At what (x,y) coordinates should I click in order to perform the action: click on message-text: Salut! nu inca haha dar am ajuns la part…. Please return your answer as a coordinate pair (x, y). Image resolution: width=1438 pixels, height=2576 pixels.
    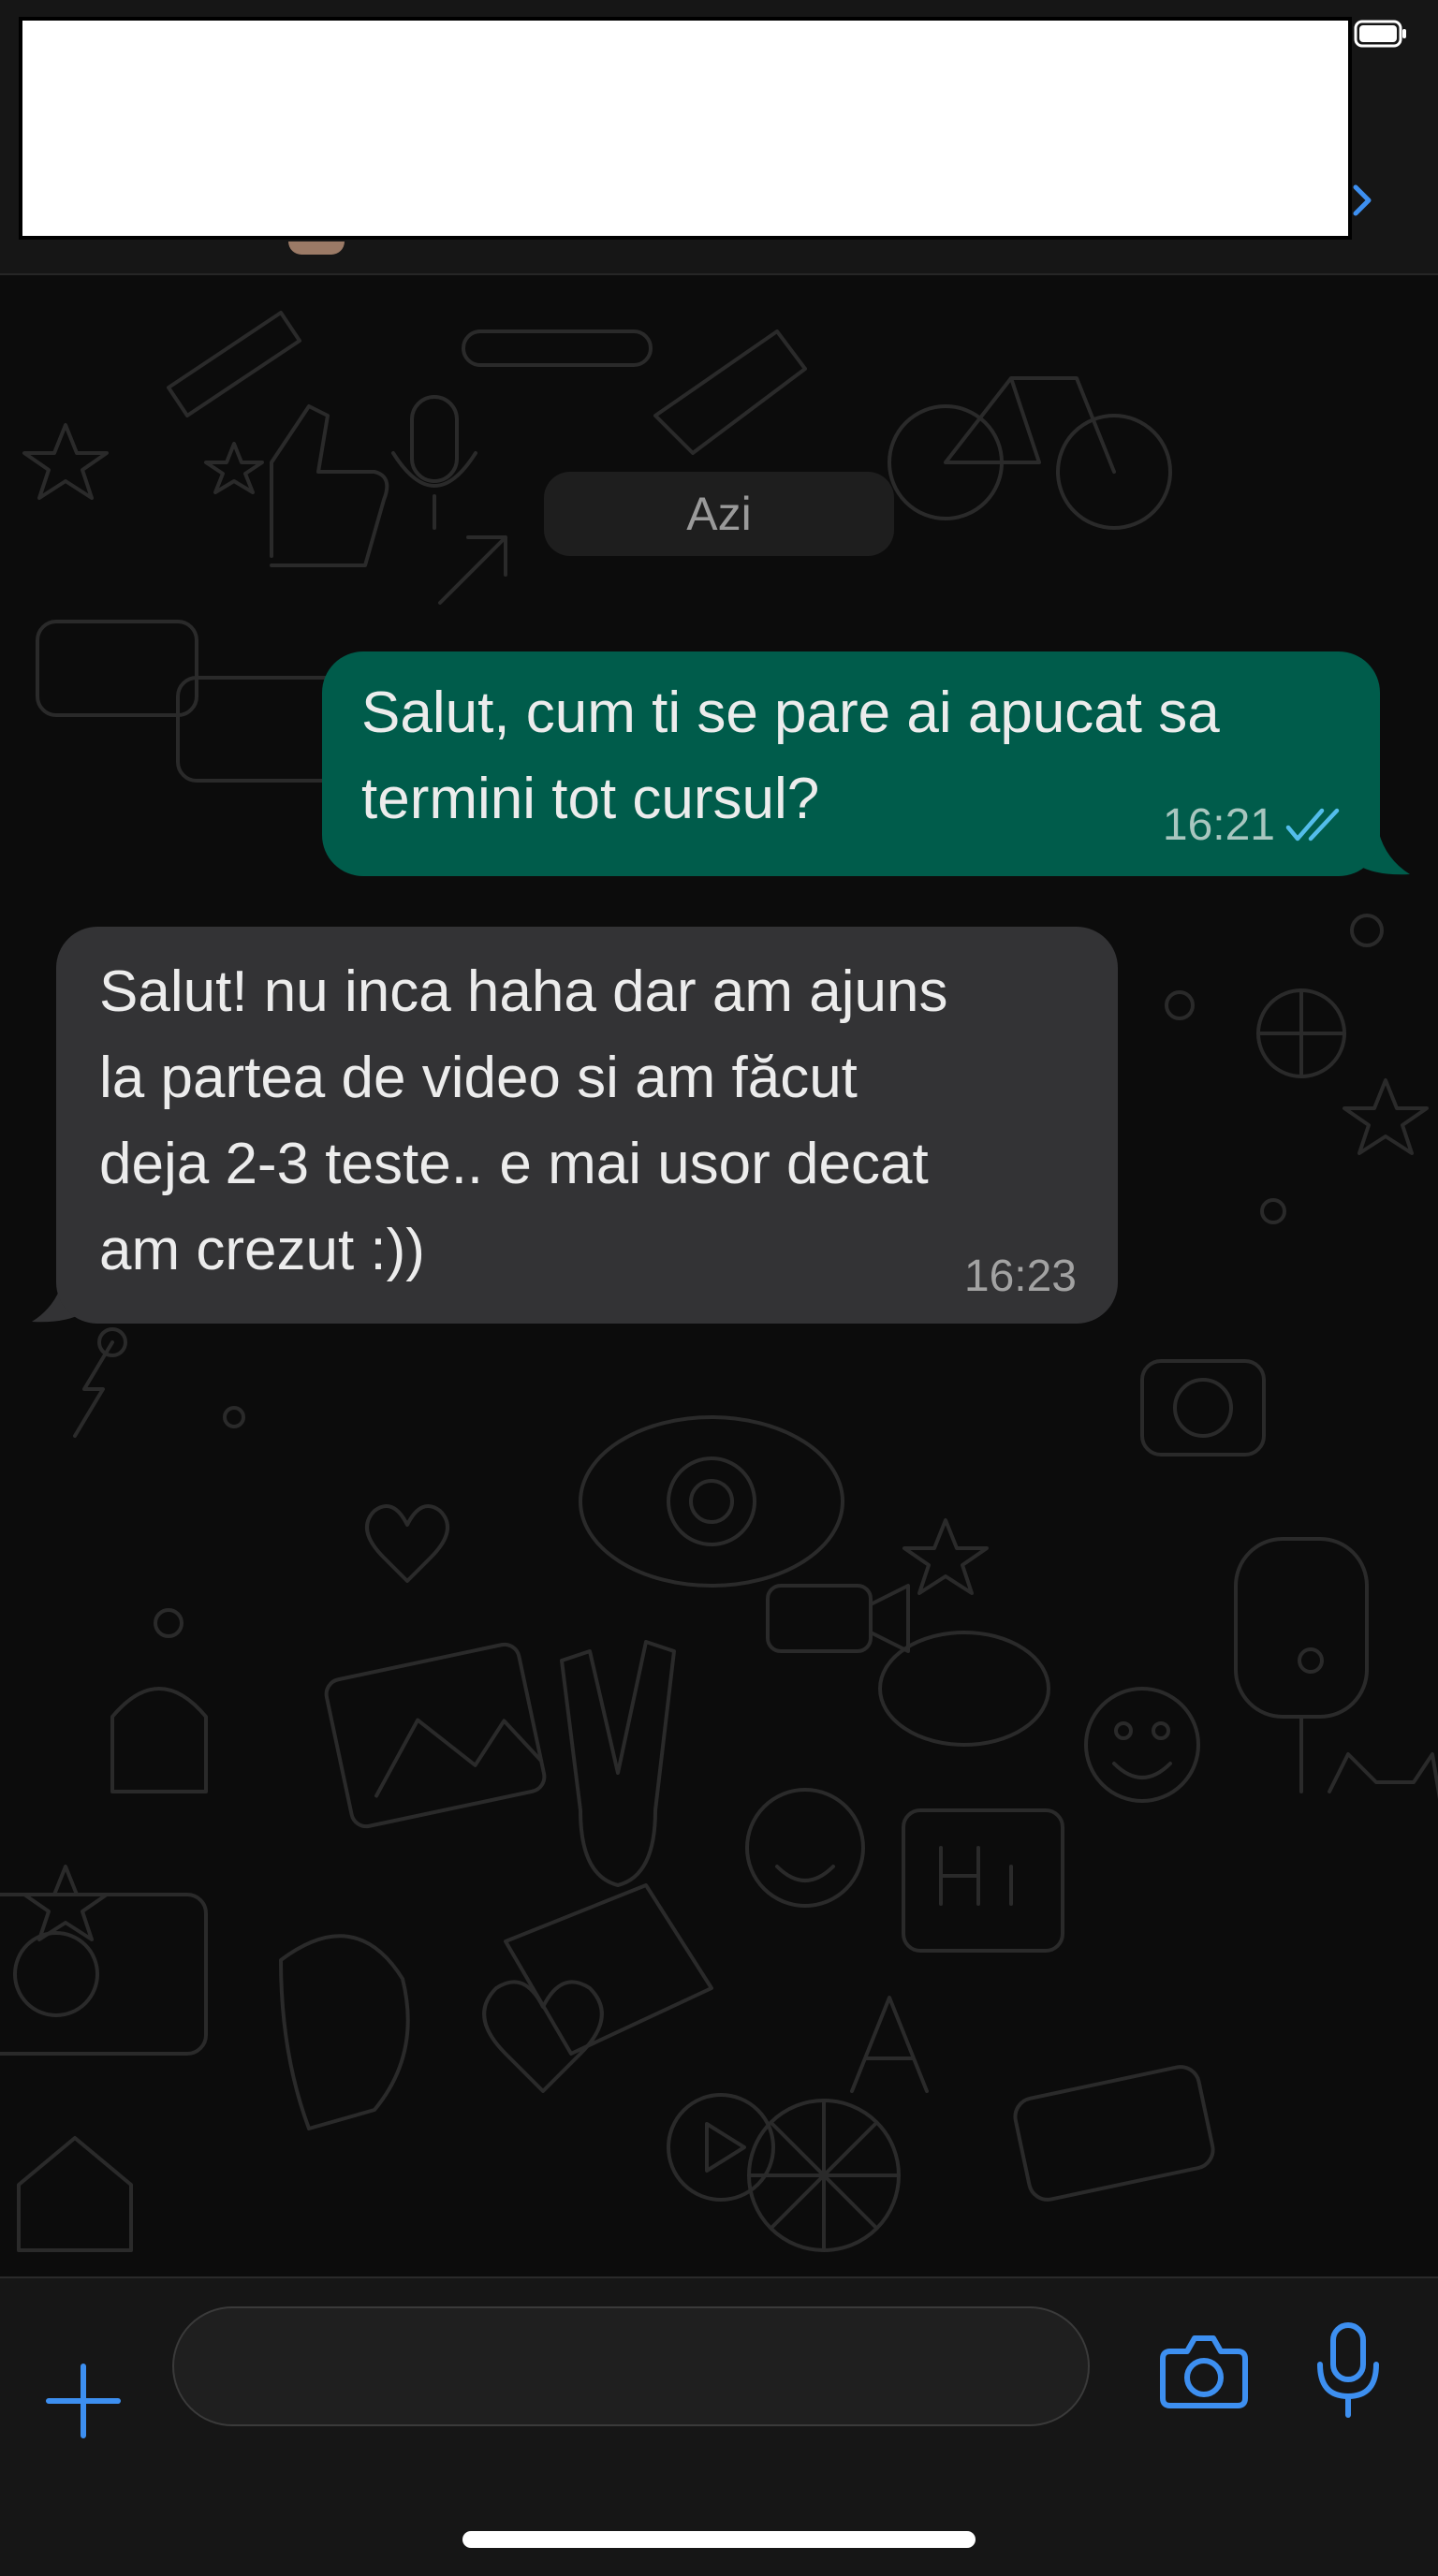
    Looking at the image, I should click on (523, 1120).